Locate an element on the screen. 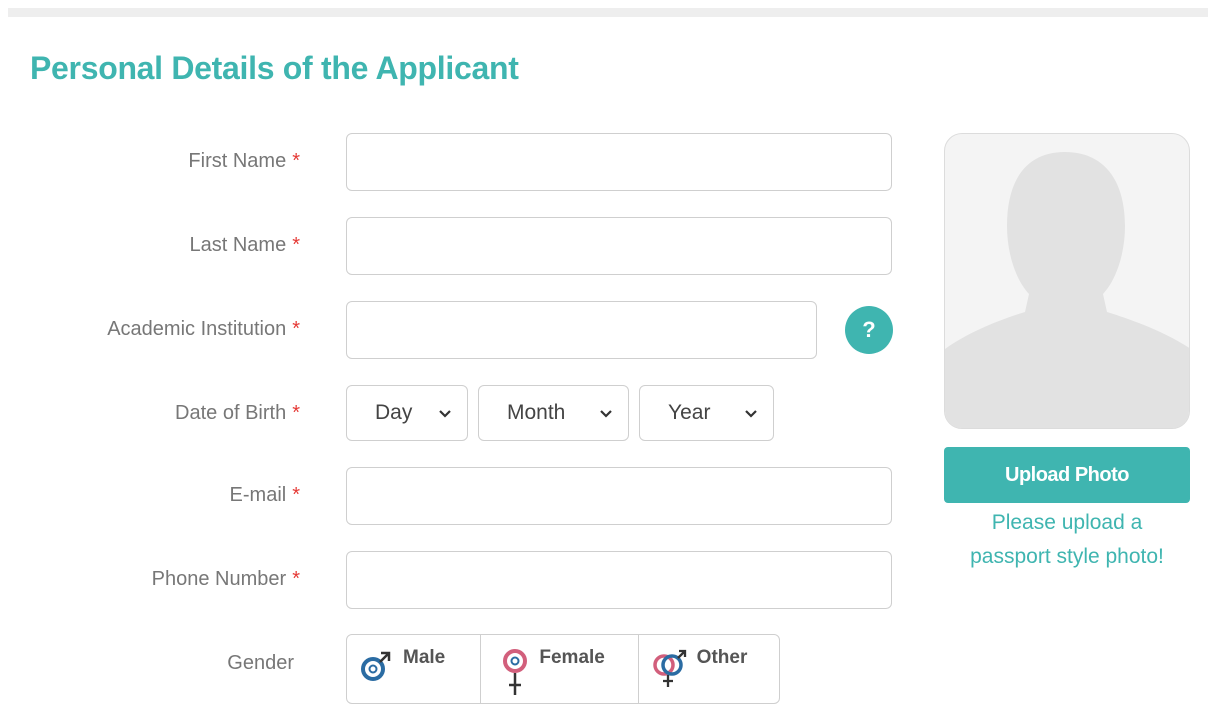  email-label: E-mail * is located at coordinates (264, 495).